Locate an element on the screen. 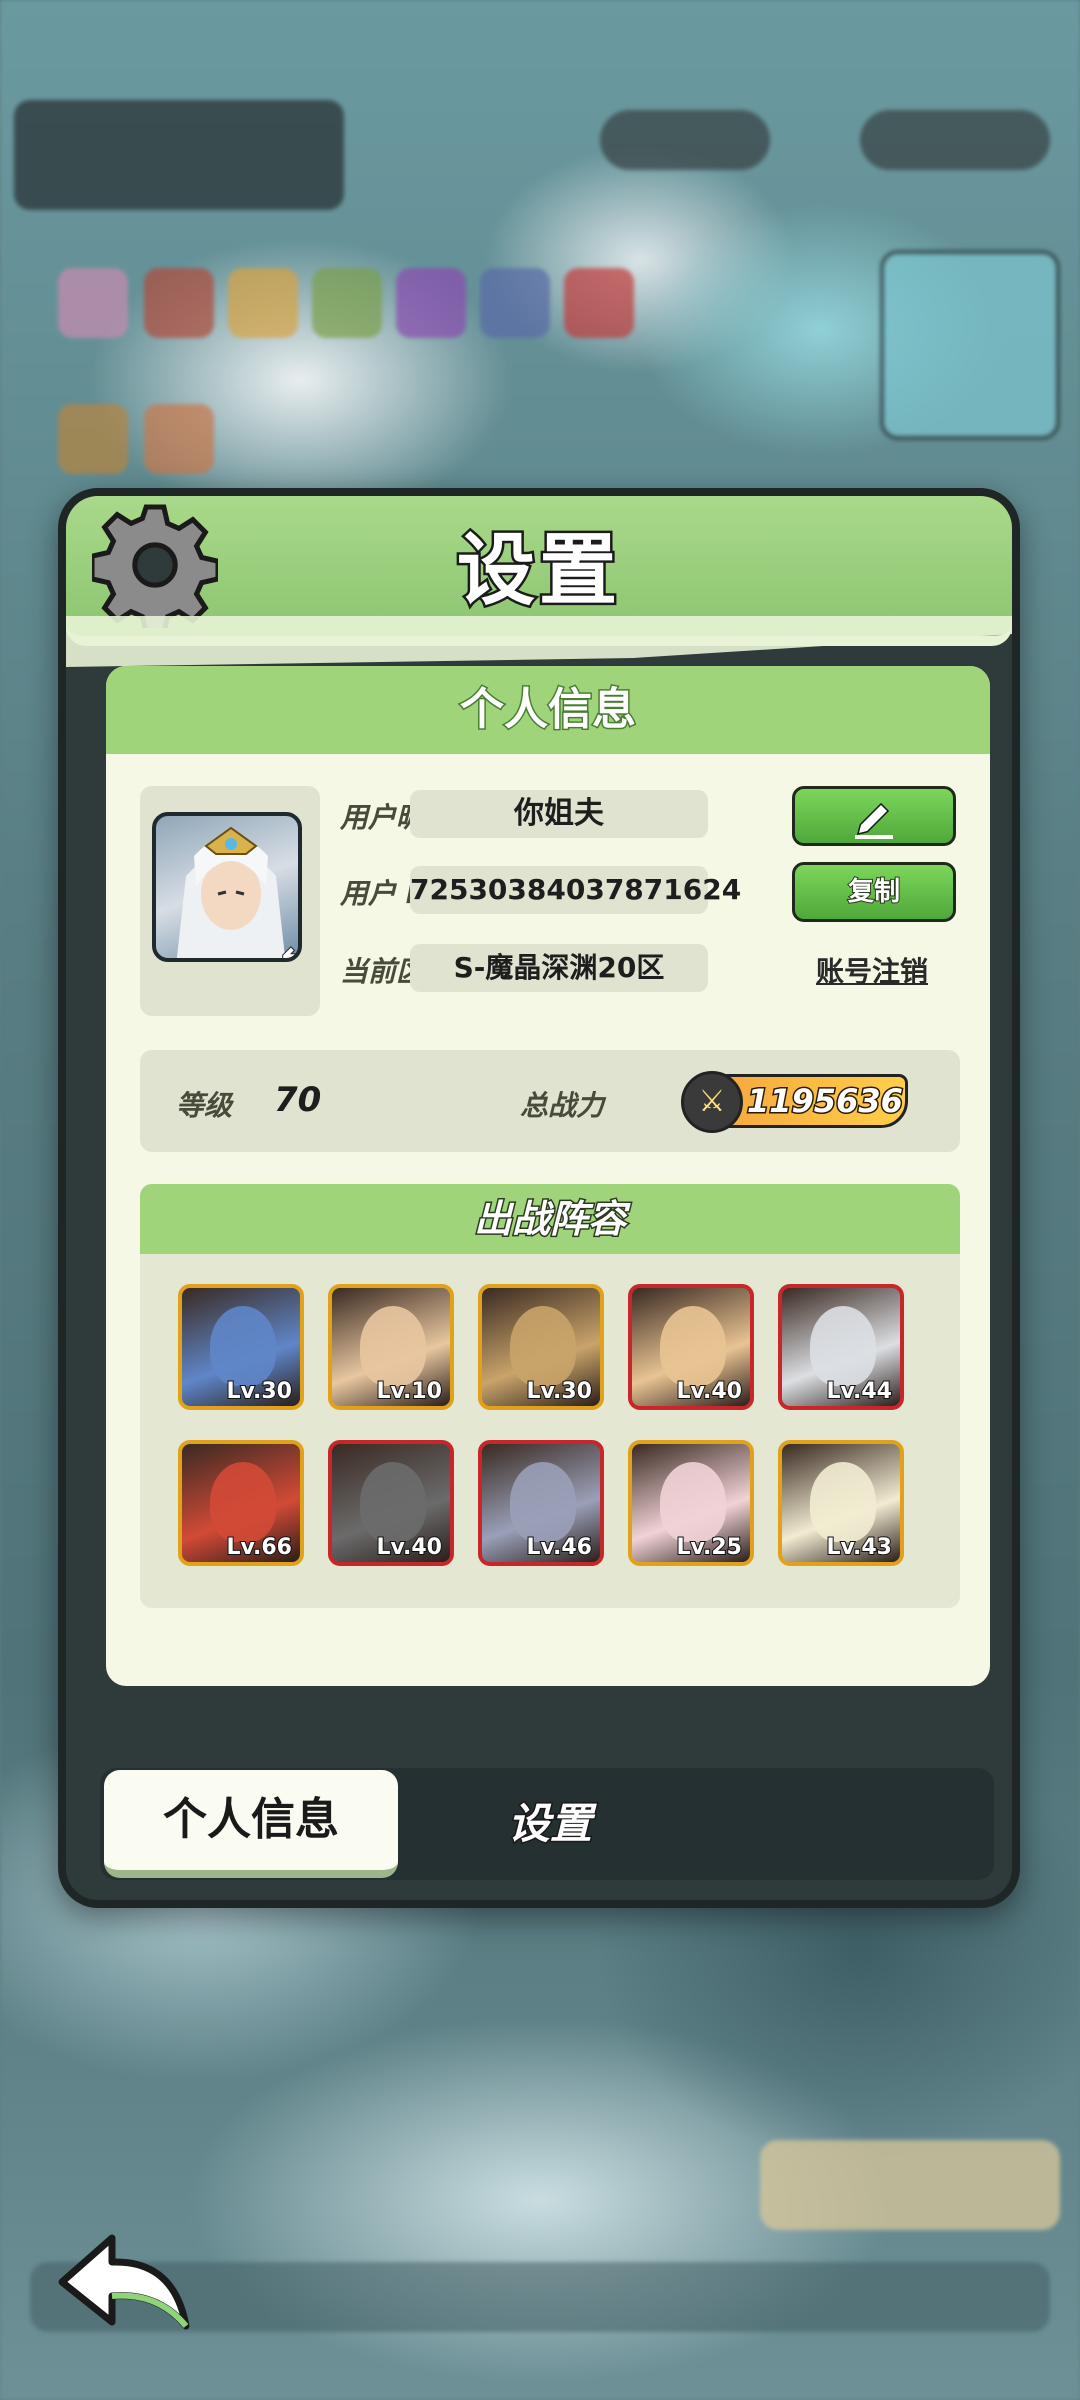 The height and width of the screenshot is (2400, 1080). stats-row: 等级 70 总战力 ⚔ 1195636 is located at coordinates (550, 1101).